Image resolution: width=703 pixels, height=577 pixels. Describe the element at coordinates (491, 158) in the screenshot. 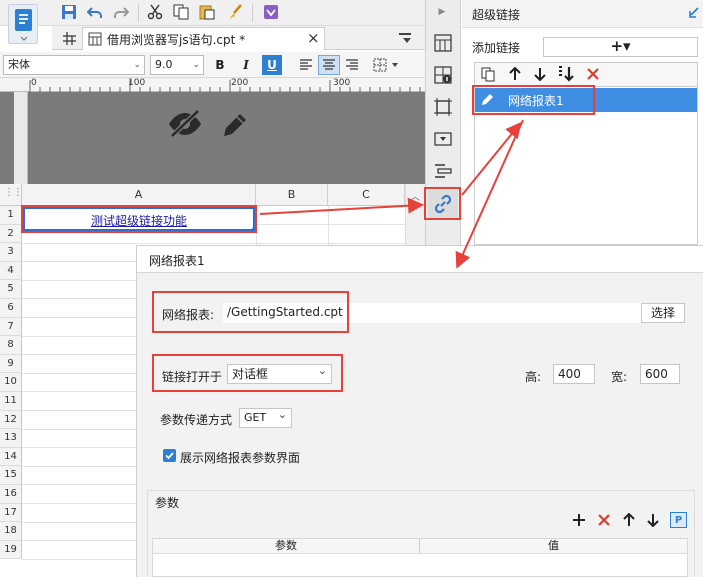

I see `arrow-icon-to-list` at that location.